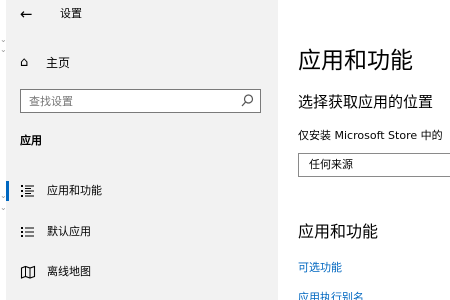  Describe the element at coordinates (28, 232) in the screenshot. I see `default-apps-icon` at that location.